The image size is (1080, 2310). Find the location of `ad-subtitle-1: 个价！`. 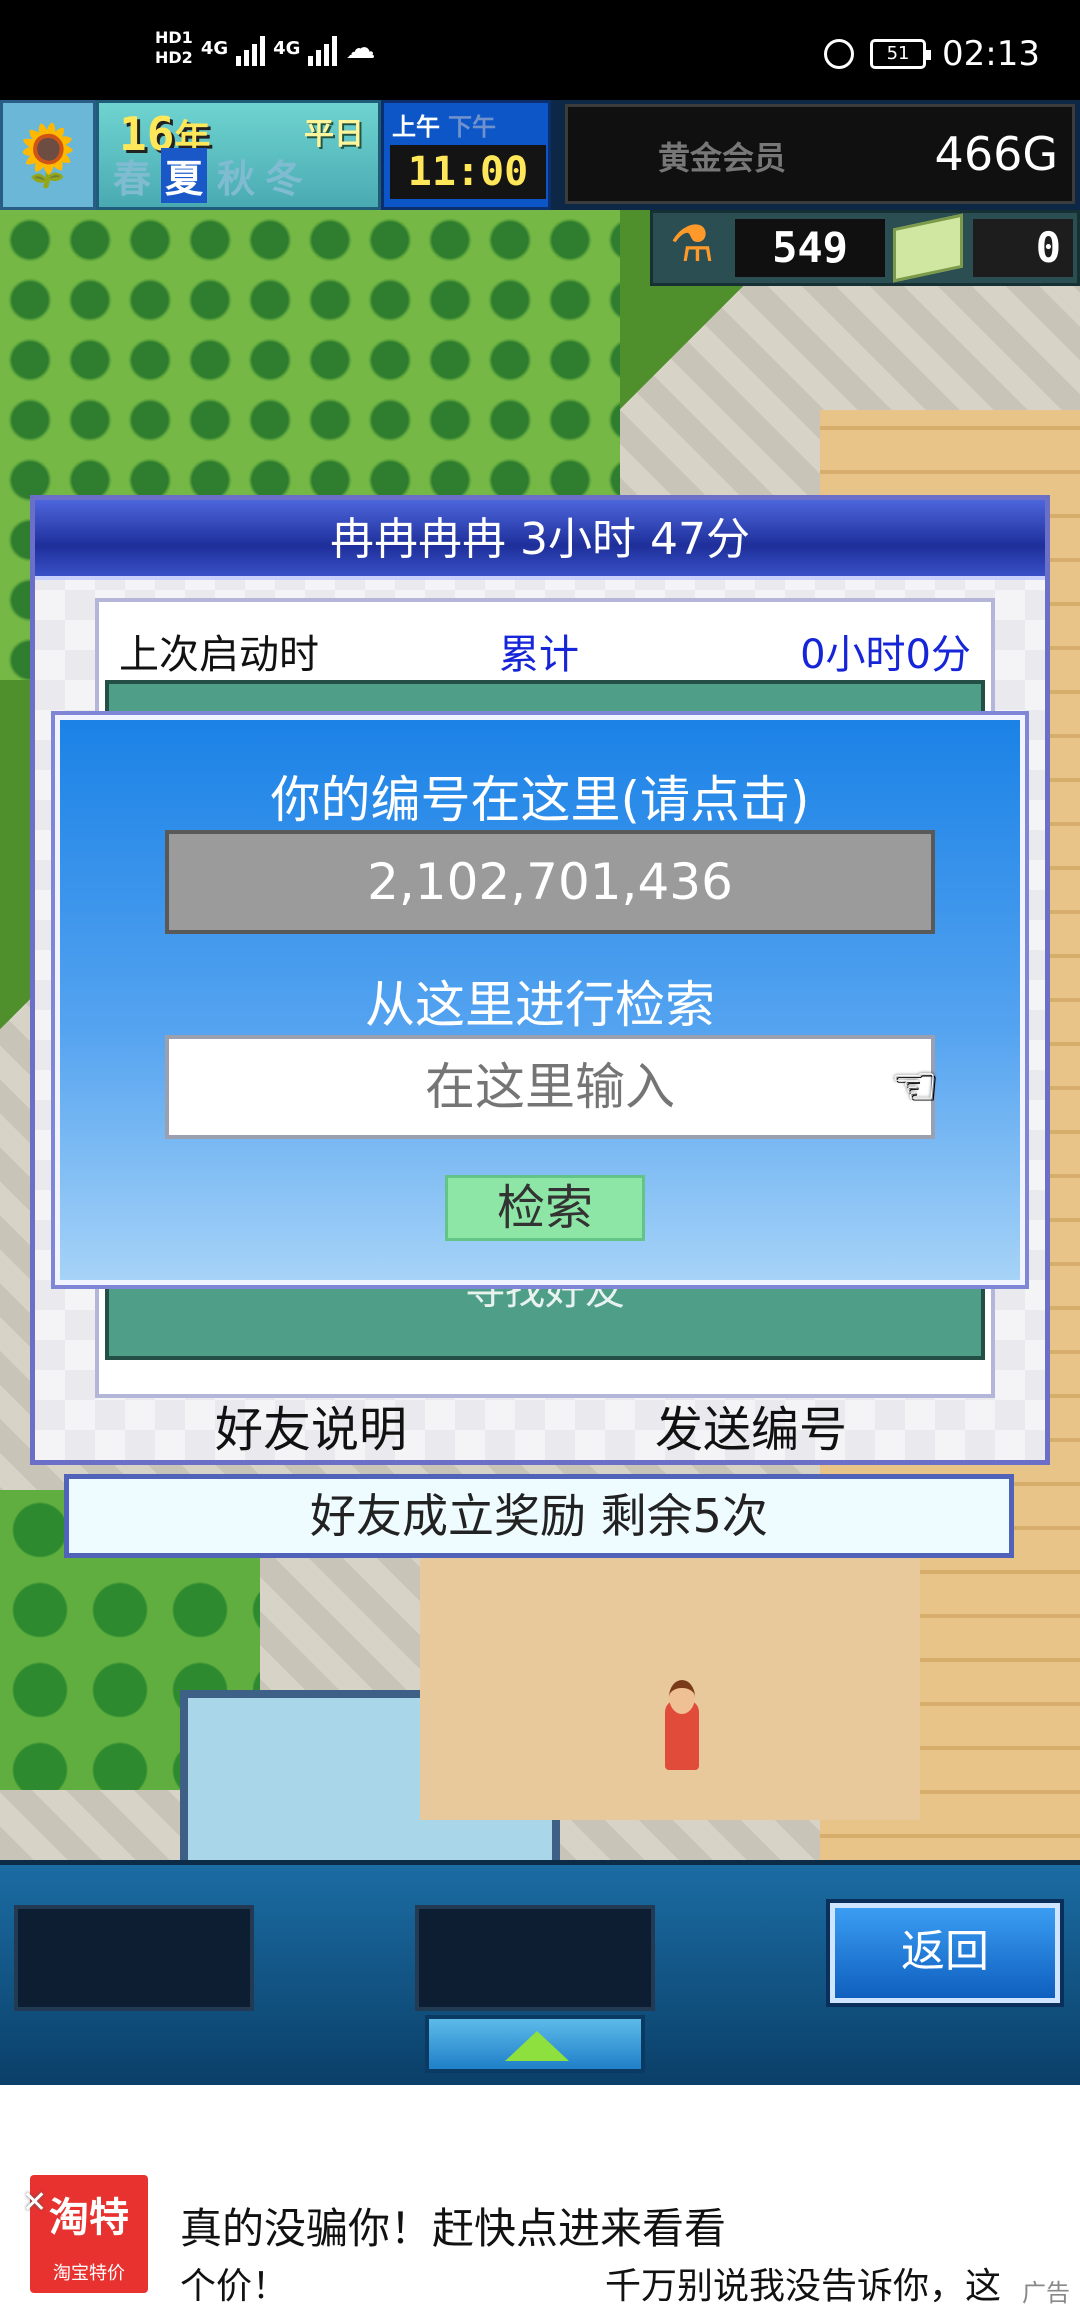

ad-subtitle-1: 个价！ is located at coordinates (234, 2286).